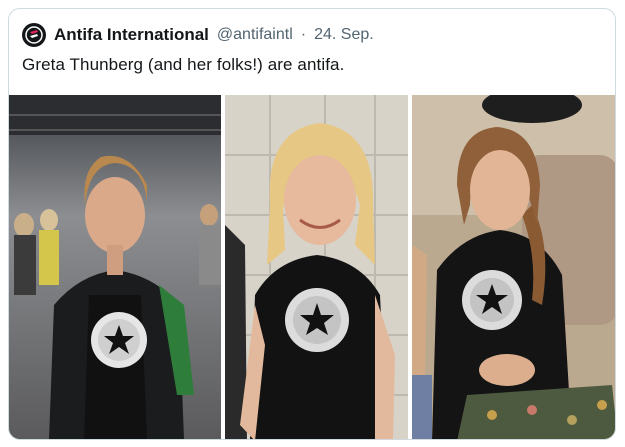  I want to click on antifa-logo-icon, so click(34, 35).